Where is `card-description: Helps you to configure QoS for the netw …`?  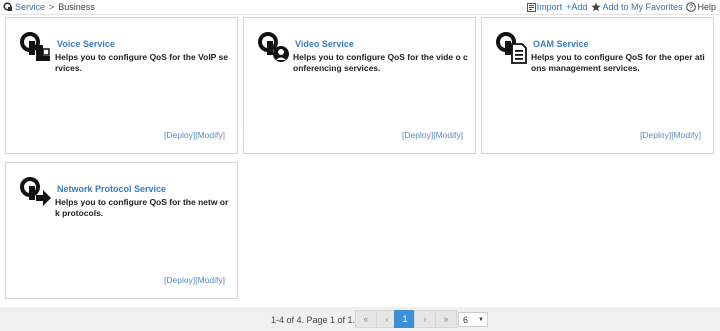 card-description: Helps you to configure QoS for the netw … is located at coordinates (142, 207).